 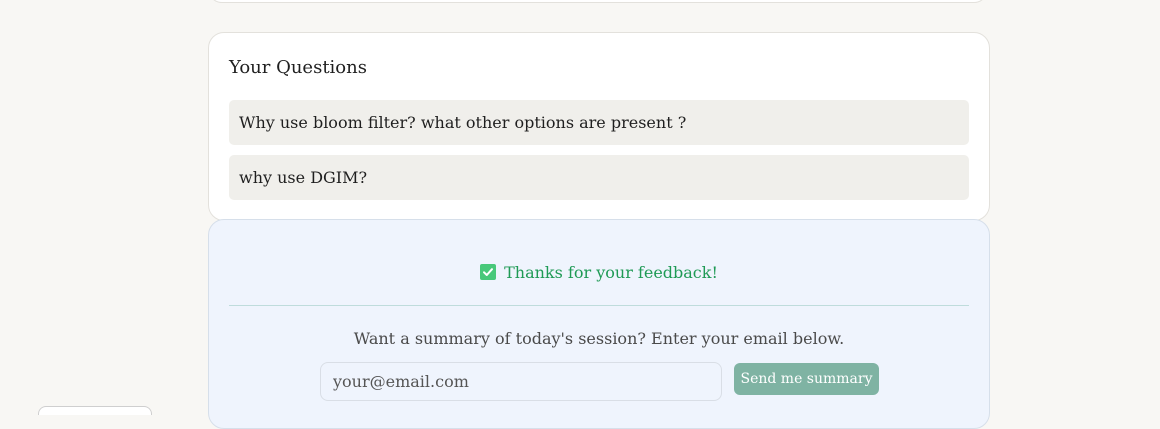 What do you see at coordinates (298, 67) in the screenshot?
I see `questions-title: Your Questions` at bounding box center [298, 67].